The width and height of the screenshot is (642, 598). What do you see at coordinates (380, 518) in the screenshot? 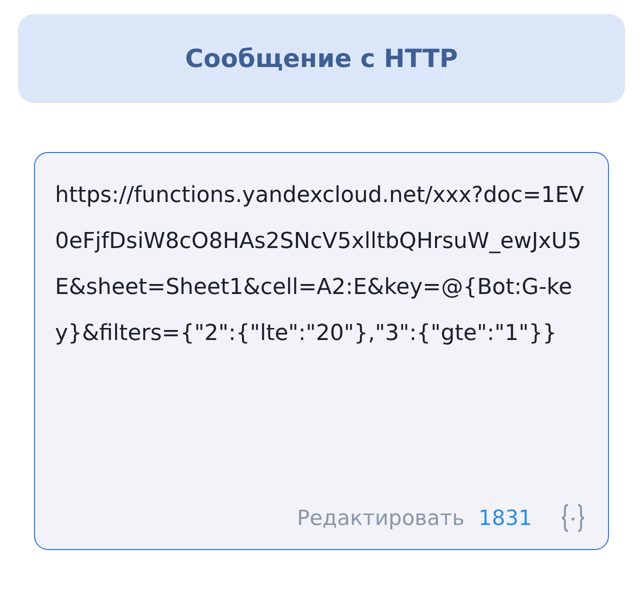
I see `edit-link: Редактировать` at bounding box center [380, 518].